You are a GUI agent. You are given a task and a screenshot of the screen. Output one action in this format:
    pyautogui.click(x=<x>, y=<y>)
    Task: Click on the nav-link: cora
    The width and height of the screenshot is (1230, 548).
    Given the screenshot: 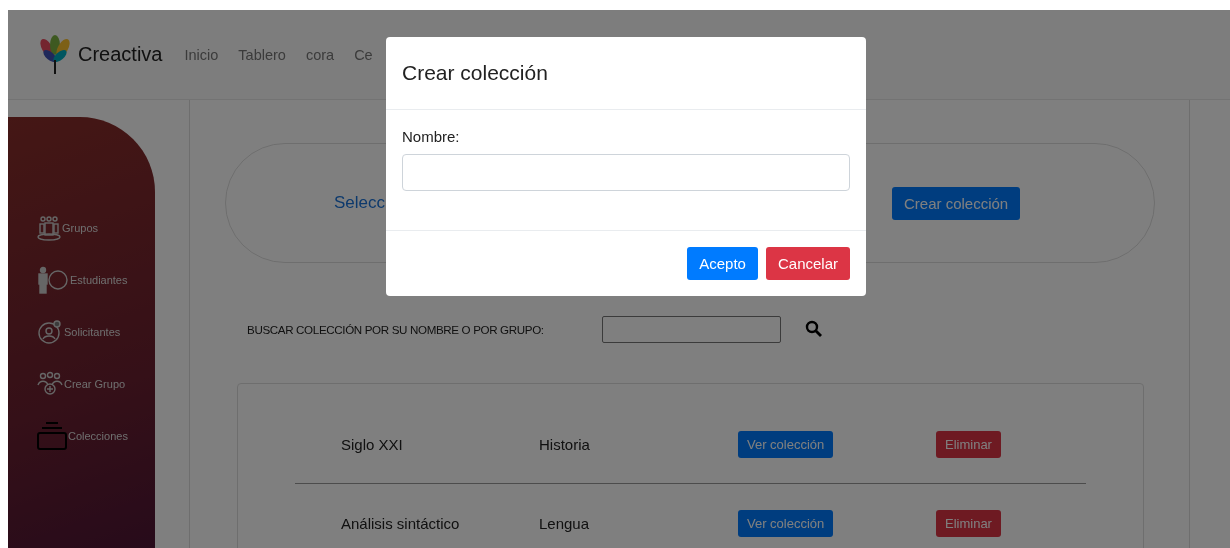 What is the action you would take?
    pyautogui.click(x=320, y=54)
    